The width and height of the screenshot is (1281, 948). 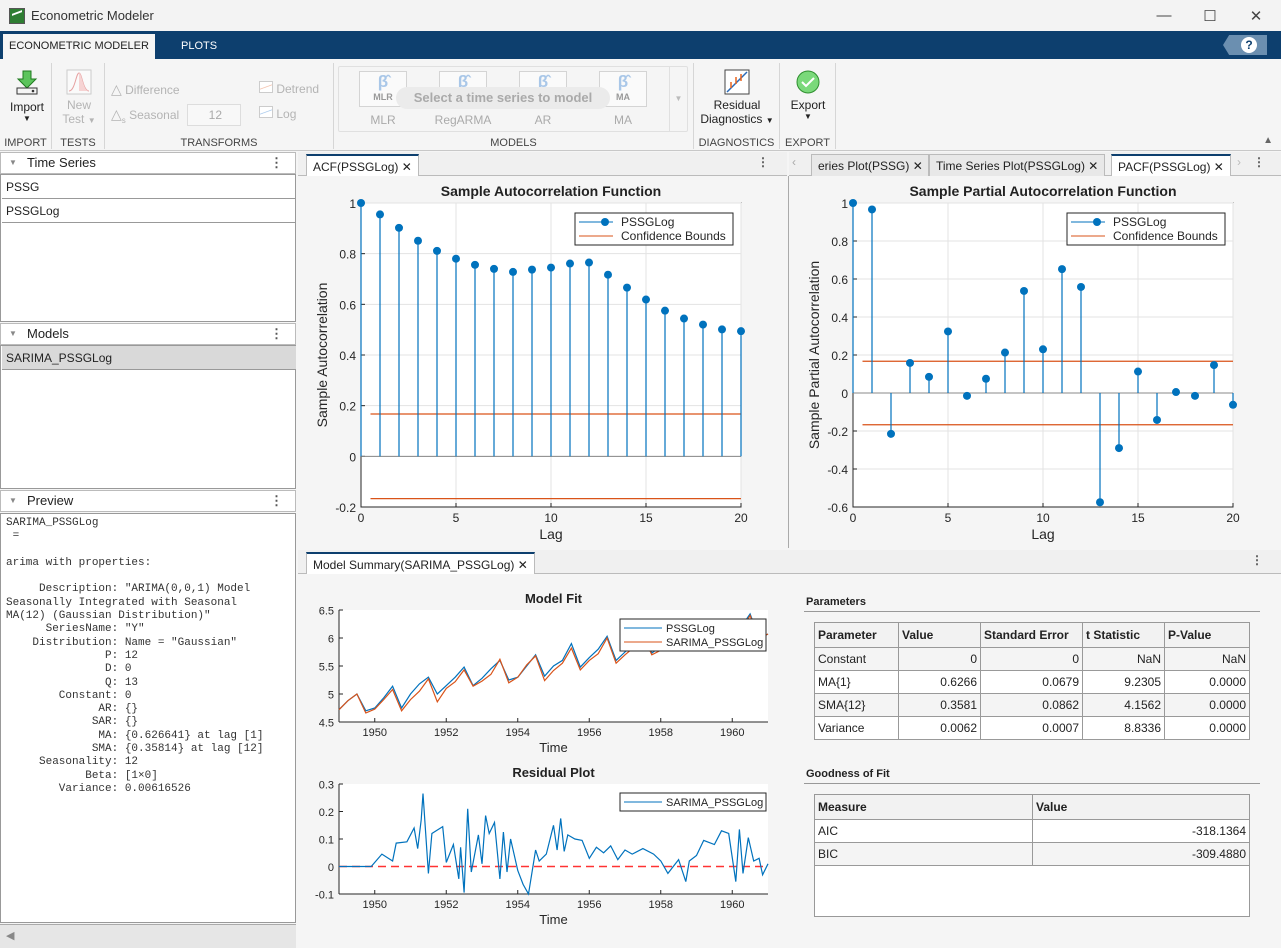 What do you see at coordinates (149, 358) in the screenshot?
I see `list-item-selected: SARIMA_PSSGLog` at bounding box center [149, 358].